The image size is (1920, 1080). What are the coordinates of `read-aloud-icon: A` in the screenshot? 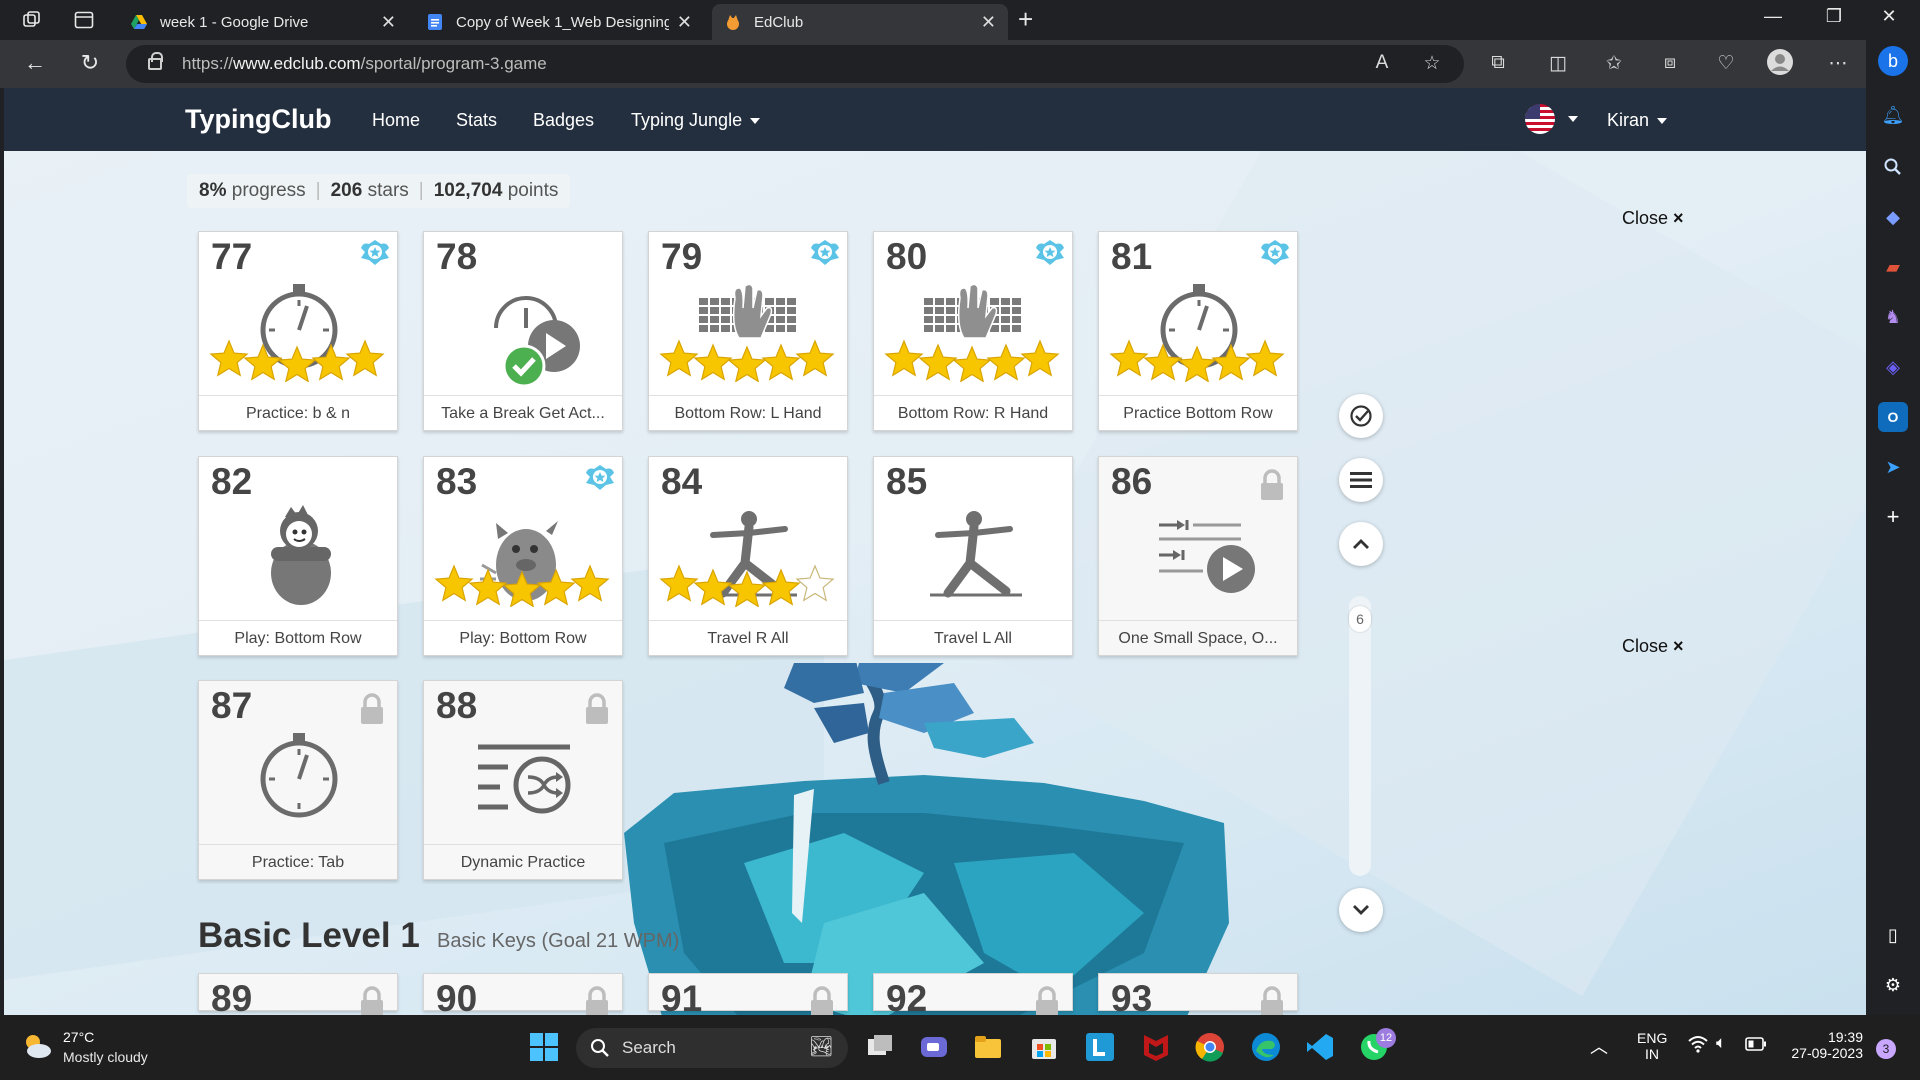 It's located at (1382, 63).